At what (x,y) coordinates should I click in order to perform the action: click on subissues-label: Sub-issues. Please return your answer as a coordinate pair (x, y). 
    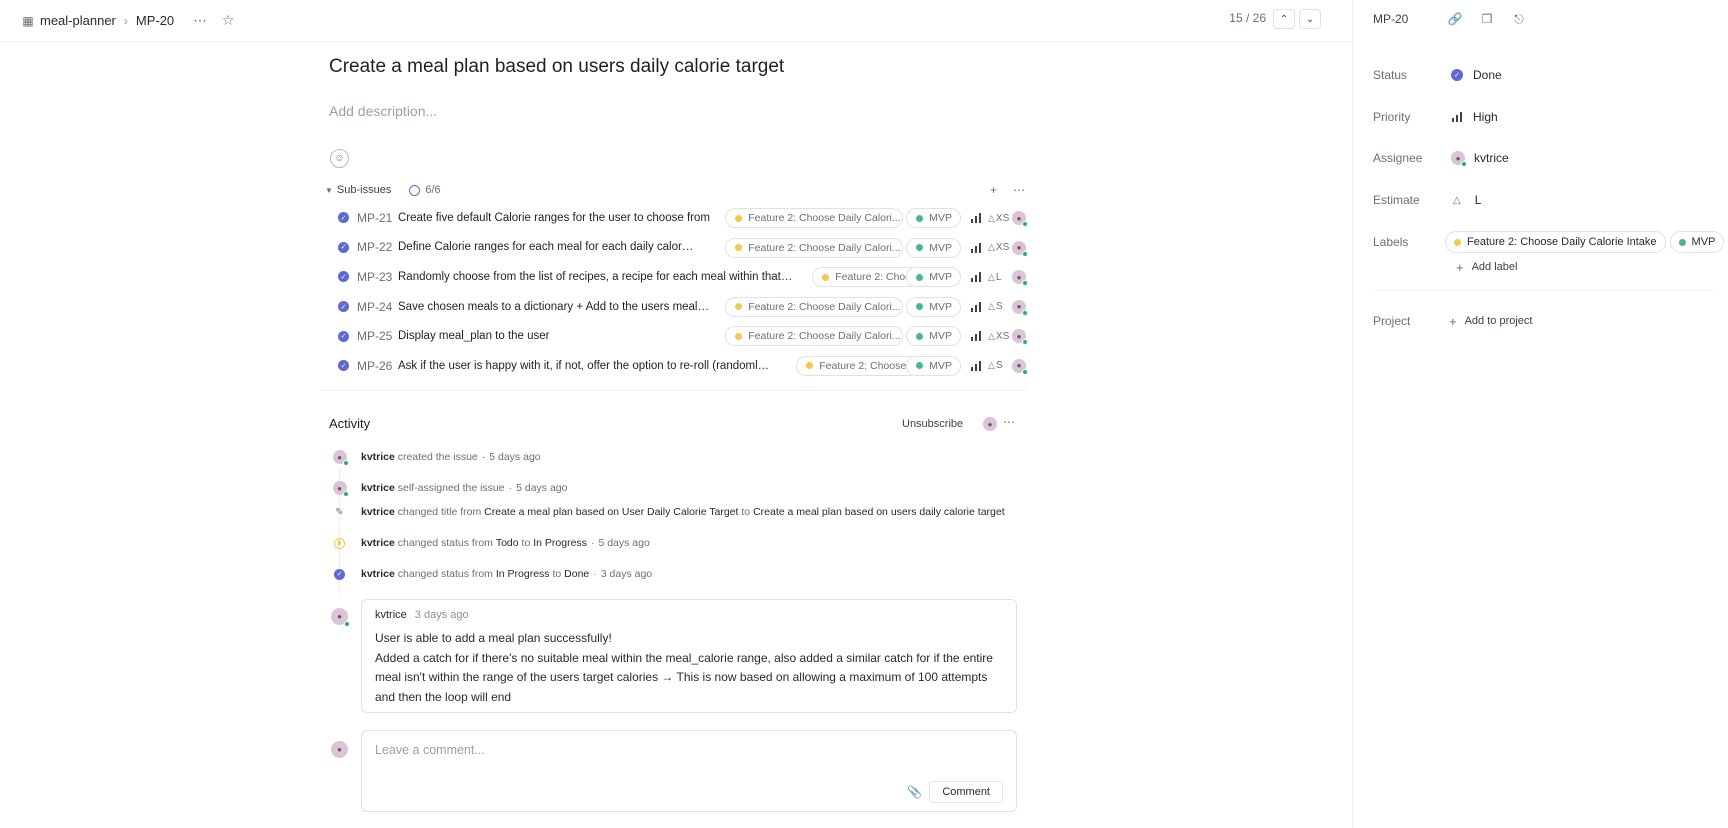
    Looking at the image, I should click on (364, 190).